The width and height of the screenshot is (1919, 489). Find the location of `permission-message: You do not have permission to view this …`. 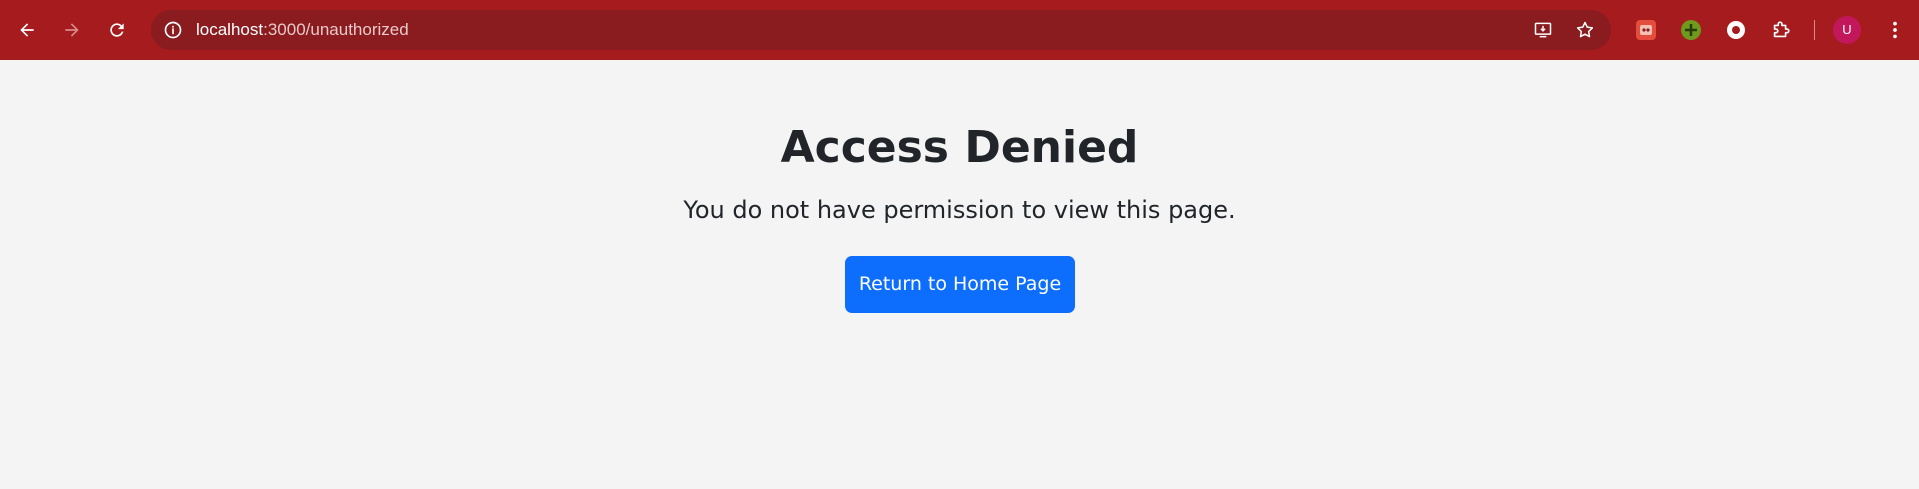

permission-message: You do not have permission to view this … is located at coordinates (959, 210).